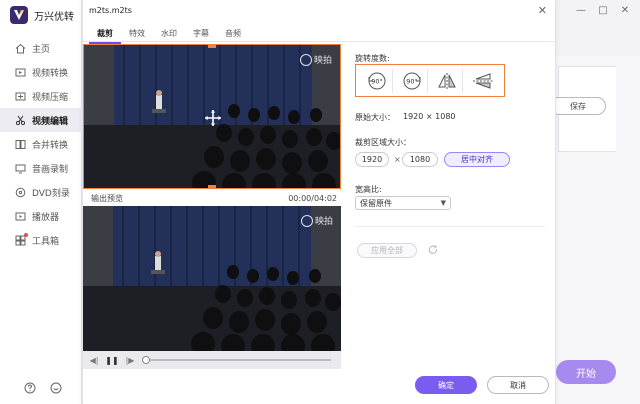 The image size is (640, 404). What do you see at coordinates (46, 217) in the screenshot?
I see `sidebar-item-label: 播放器` at bounding box center [46, 217].